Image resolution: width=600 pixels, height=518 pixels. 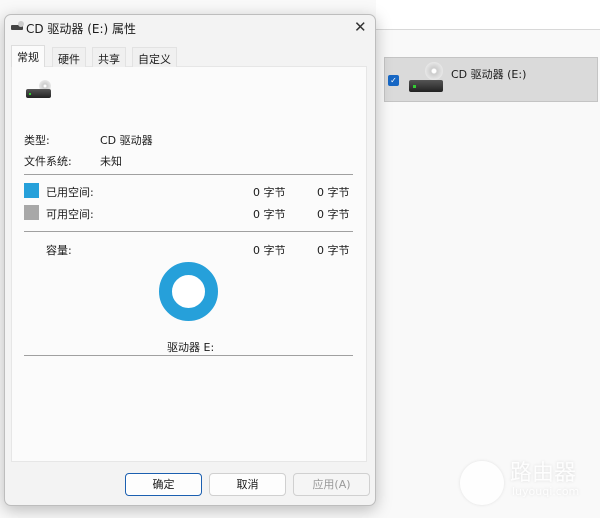 What do you see at coordinates (269, 192) in the screenshot?
I see `used-bytes: 0 字节` at bounding box center [269, 192].